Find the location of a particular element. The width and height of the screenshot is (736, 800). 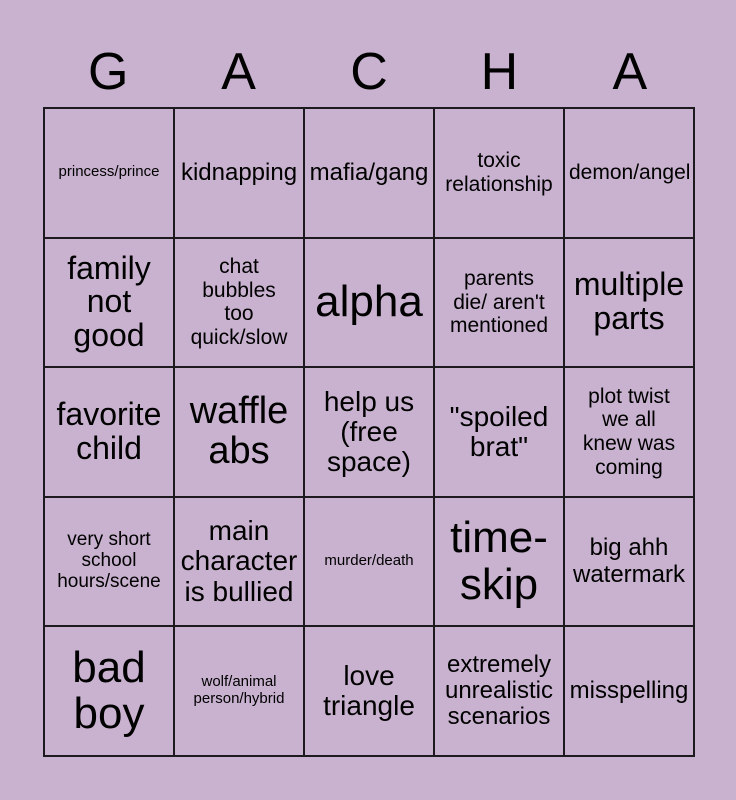

bingo-cell-label: main character is bullied is located at coordinates (239, 561).